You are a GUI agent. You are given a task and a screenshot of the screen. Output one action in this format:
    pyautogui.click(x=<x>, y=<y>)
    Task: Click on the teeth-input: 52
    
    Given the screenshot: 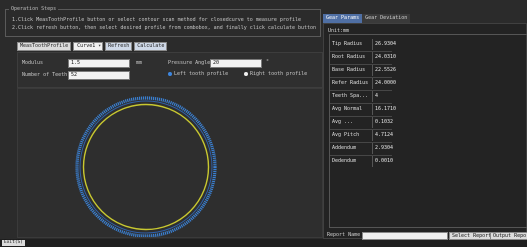 What is the action you would take?
    pyautogui.click(x=99, y=75)
    